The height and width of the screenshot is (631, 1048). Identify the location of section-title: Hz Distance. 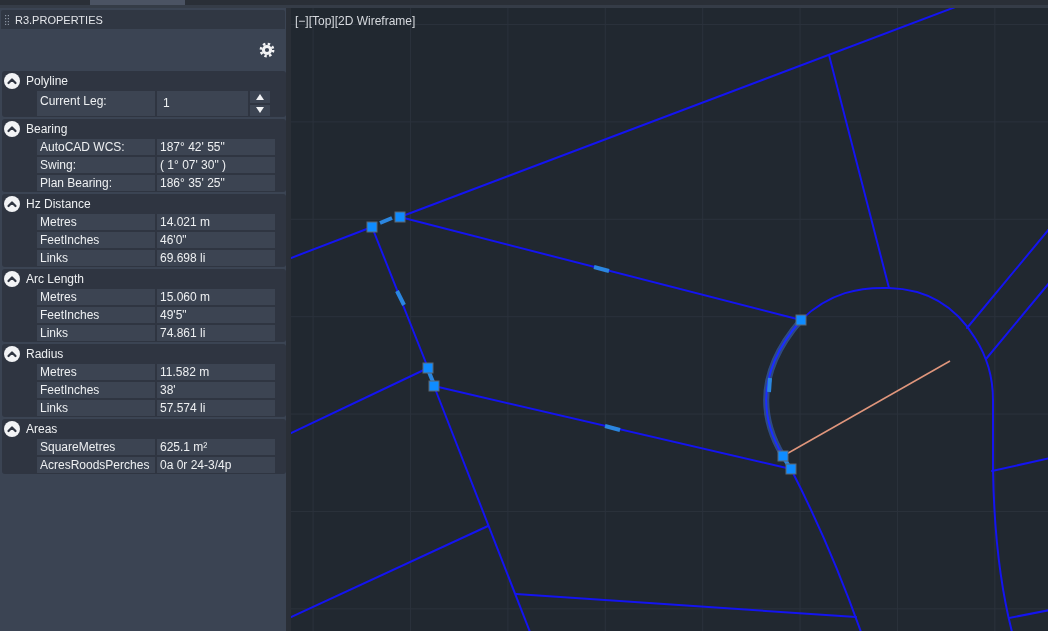
(58, 203).